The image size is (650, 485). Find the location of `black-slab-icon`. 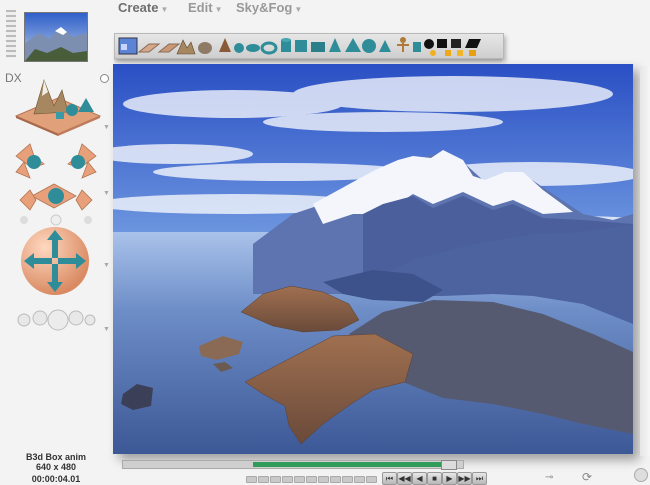

black-slab-icon is located at coordinates (473, 43).